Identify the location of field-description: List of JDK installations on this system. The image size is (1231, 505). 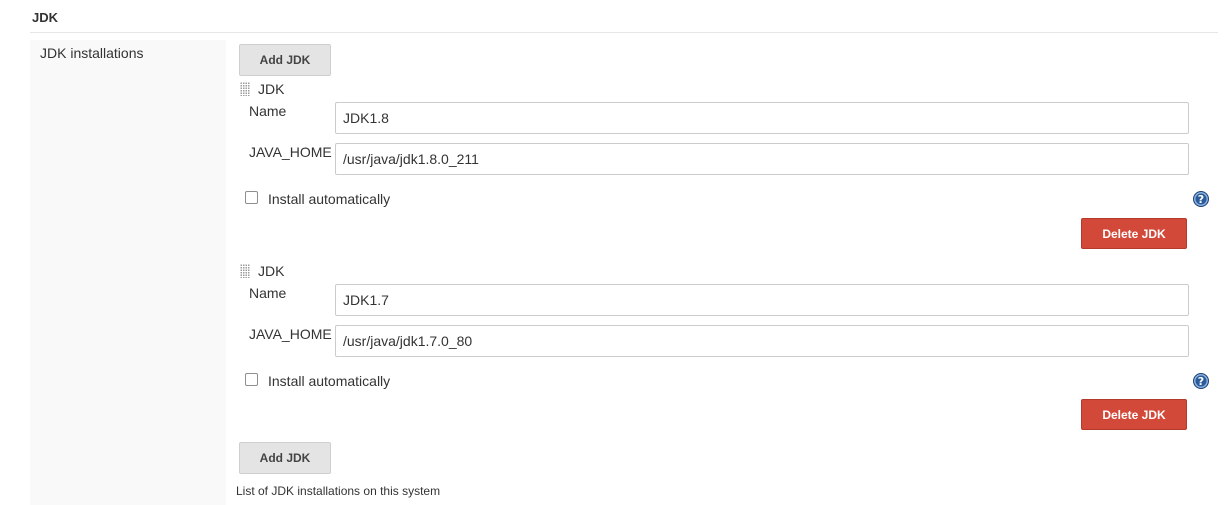
(338, 491).